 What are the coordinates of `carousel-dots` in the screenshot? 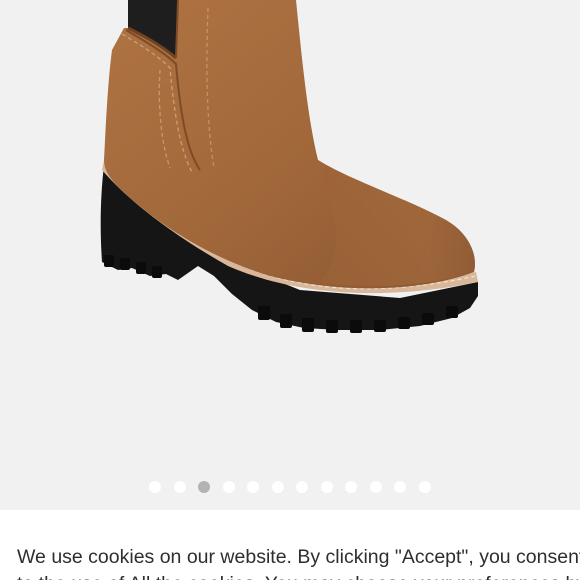 It's located at (290, 487).